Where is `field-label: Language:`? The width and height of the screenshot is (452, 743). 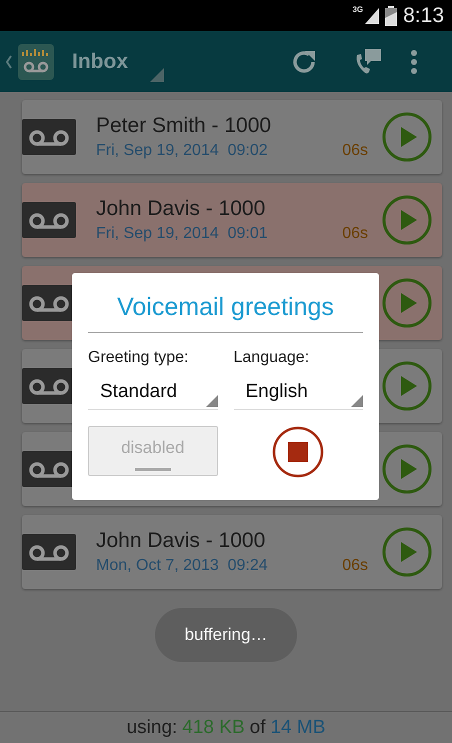
field-label: Language: is located at coordinates (272, 358).